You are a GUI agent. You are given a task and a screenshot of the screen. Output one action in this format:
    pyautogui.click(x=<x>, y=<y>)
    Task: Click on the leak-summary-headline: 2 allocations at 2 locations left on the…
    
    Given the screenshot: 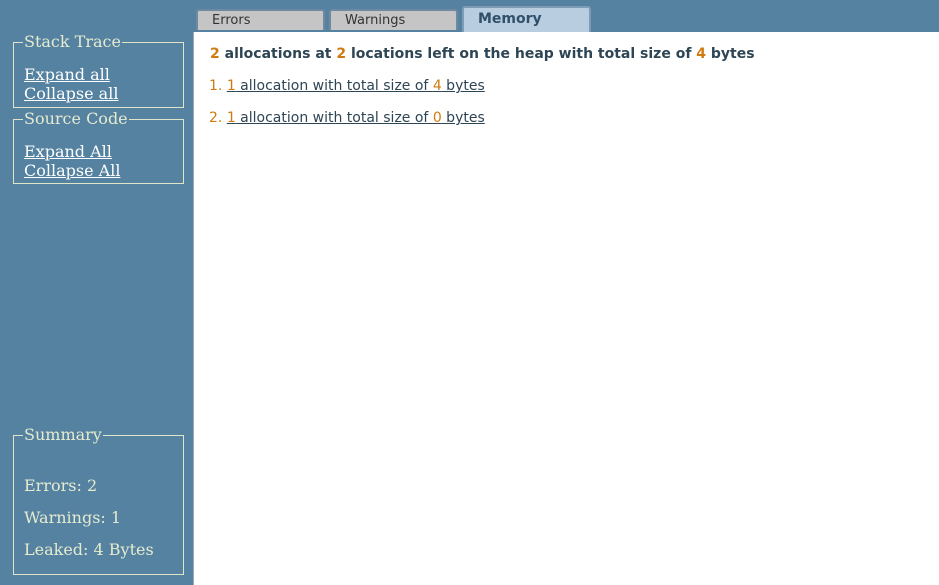 What is the action you would take?
    pyautogui.click(x=482, y=54)
    